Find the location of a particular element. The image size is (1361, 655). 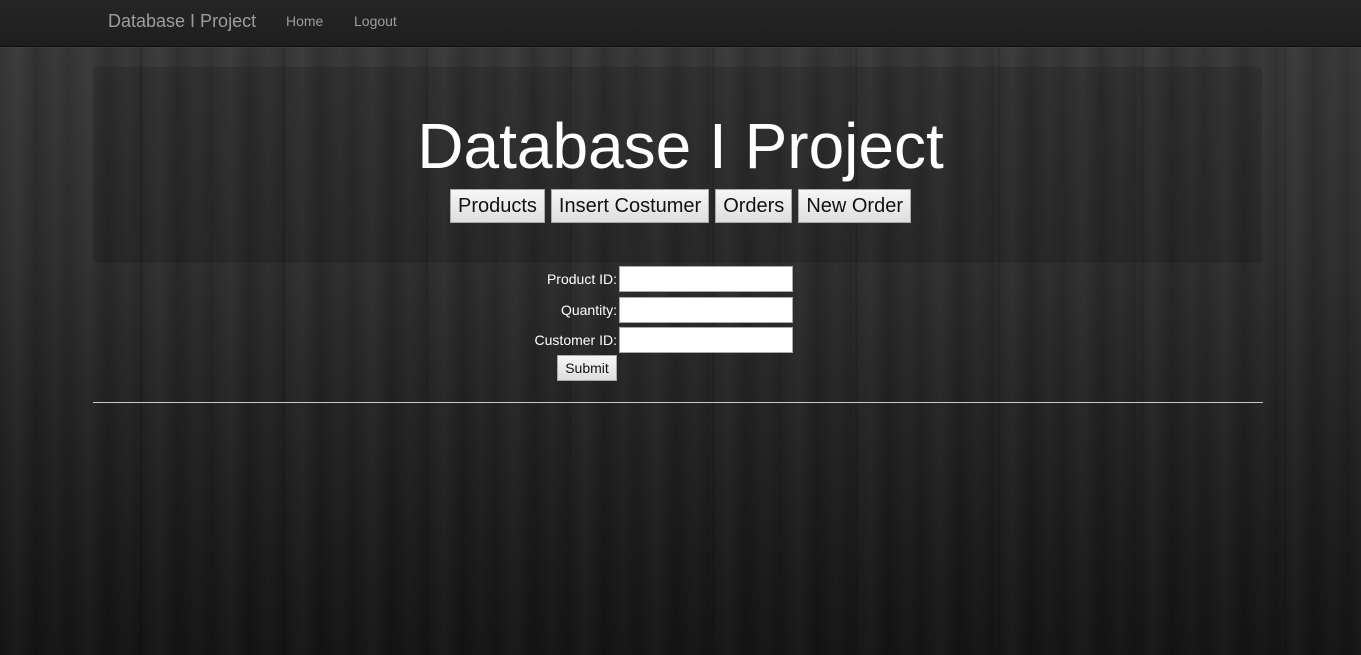

form-row-quantity: Quantity: is located at coordinates (680, 310).